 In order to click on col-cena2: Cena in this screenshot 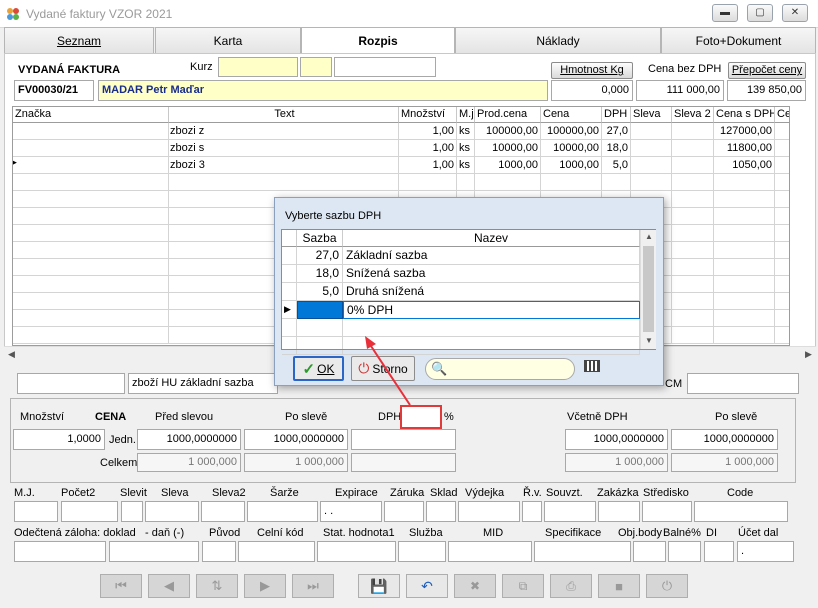, I will do `click(782, 115)`.